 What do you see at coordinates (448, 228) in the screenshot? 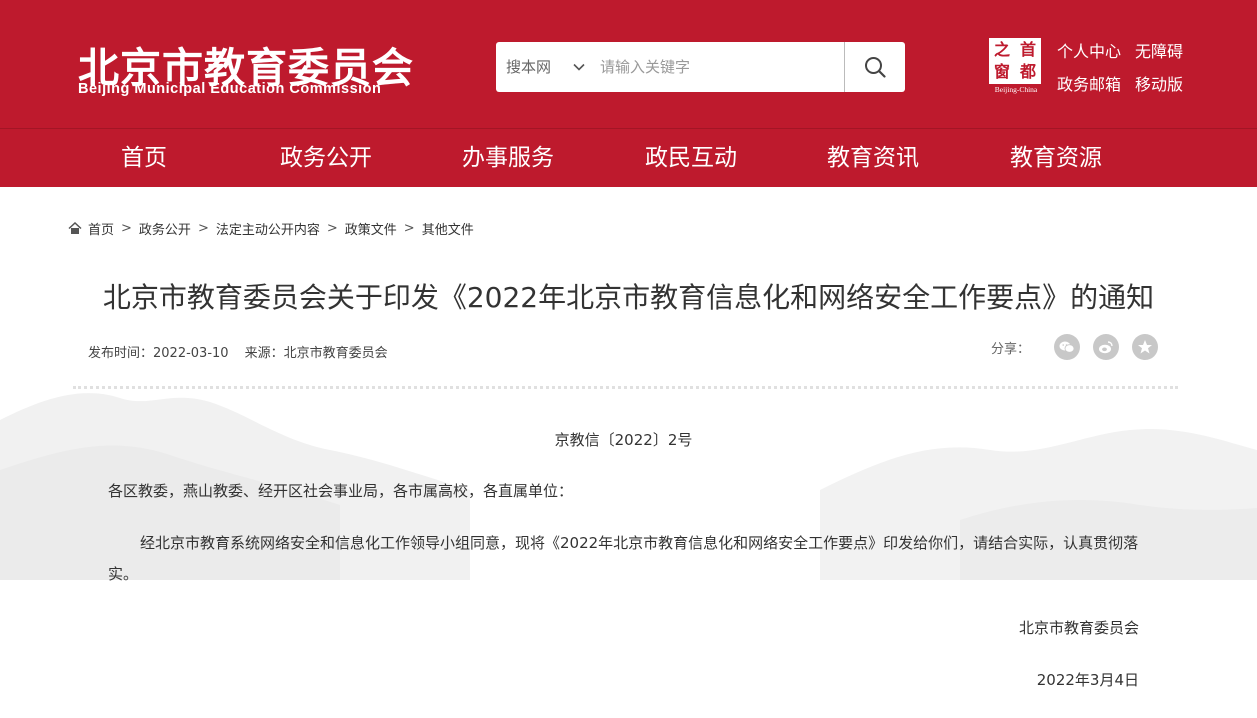
I see `breadcrumb-other-documents: 其他文件` at bounding box center [448, 228].